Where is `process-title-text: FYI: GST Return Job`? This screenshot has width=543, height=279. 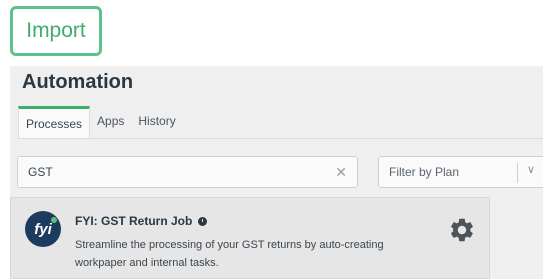
process-title-text: FYI: GST Return Job is located at coordinates (134, 221).